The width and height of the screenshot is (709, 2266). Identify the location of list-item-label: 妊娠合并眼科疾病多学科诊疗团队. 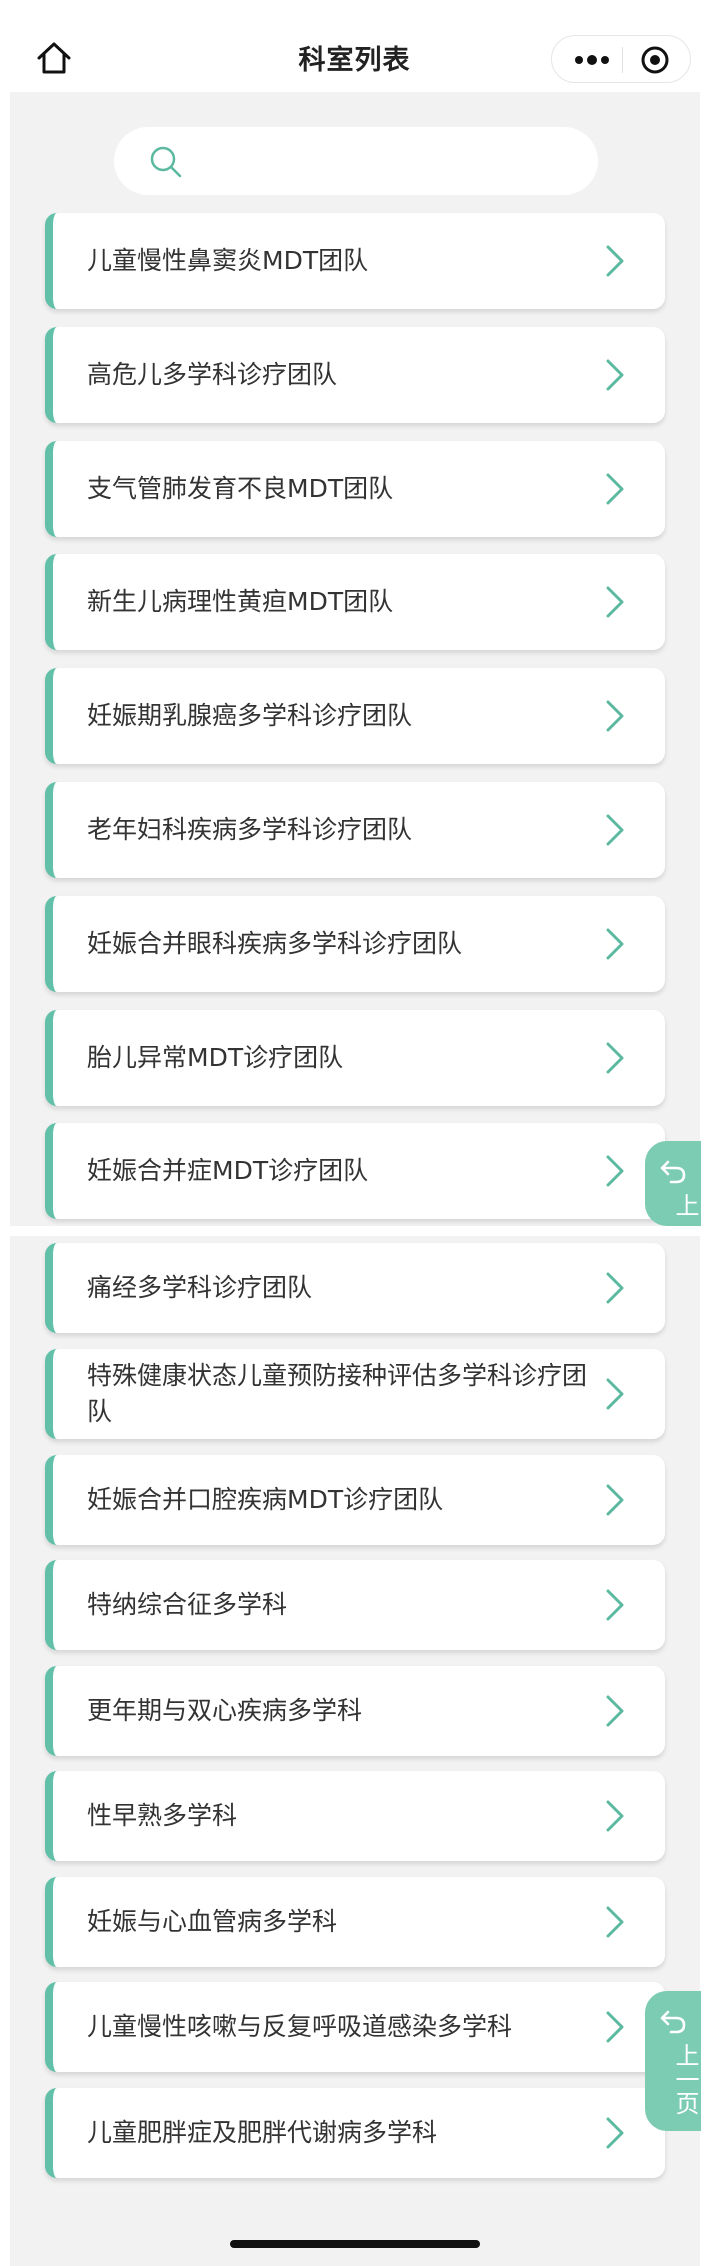
(275, 943).